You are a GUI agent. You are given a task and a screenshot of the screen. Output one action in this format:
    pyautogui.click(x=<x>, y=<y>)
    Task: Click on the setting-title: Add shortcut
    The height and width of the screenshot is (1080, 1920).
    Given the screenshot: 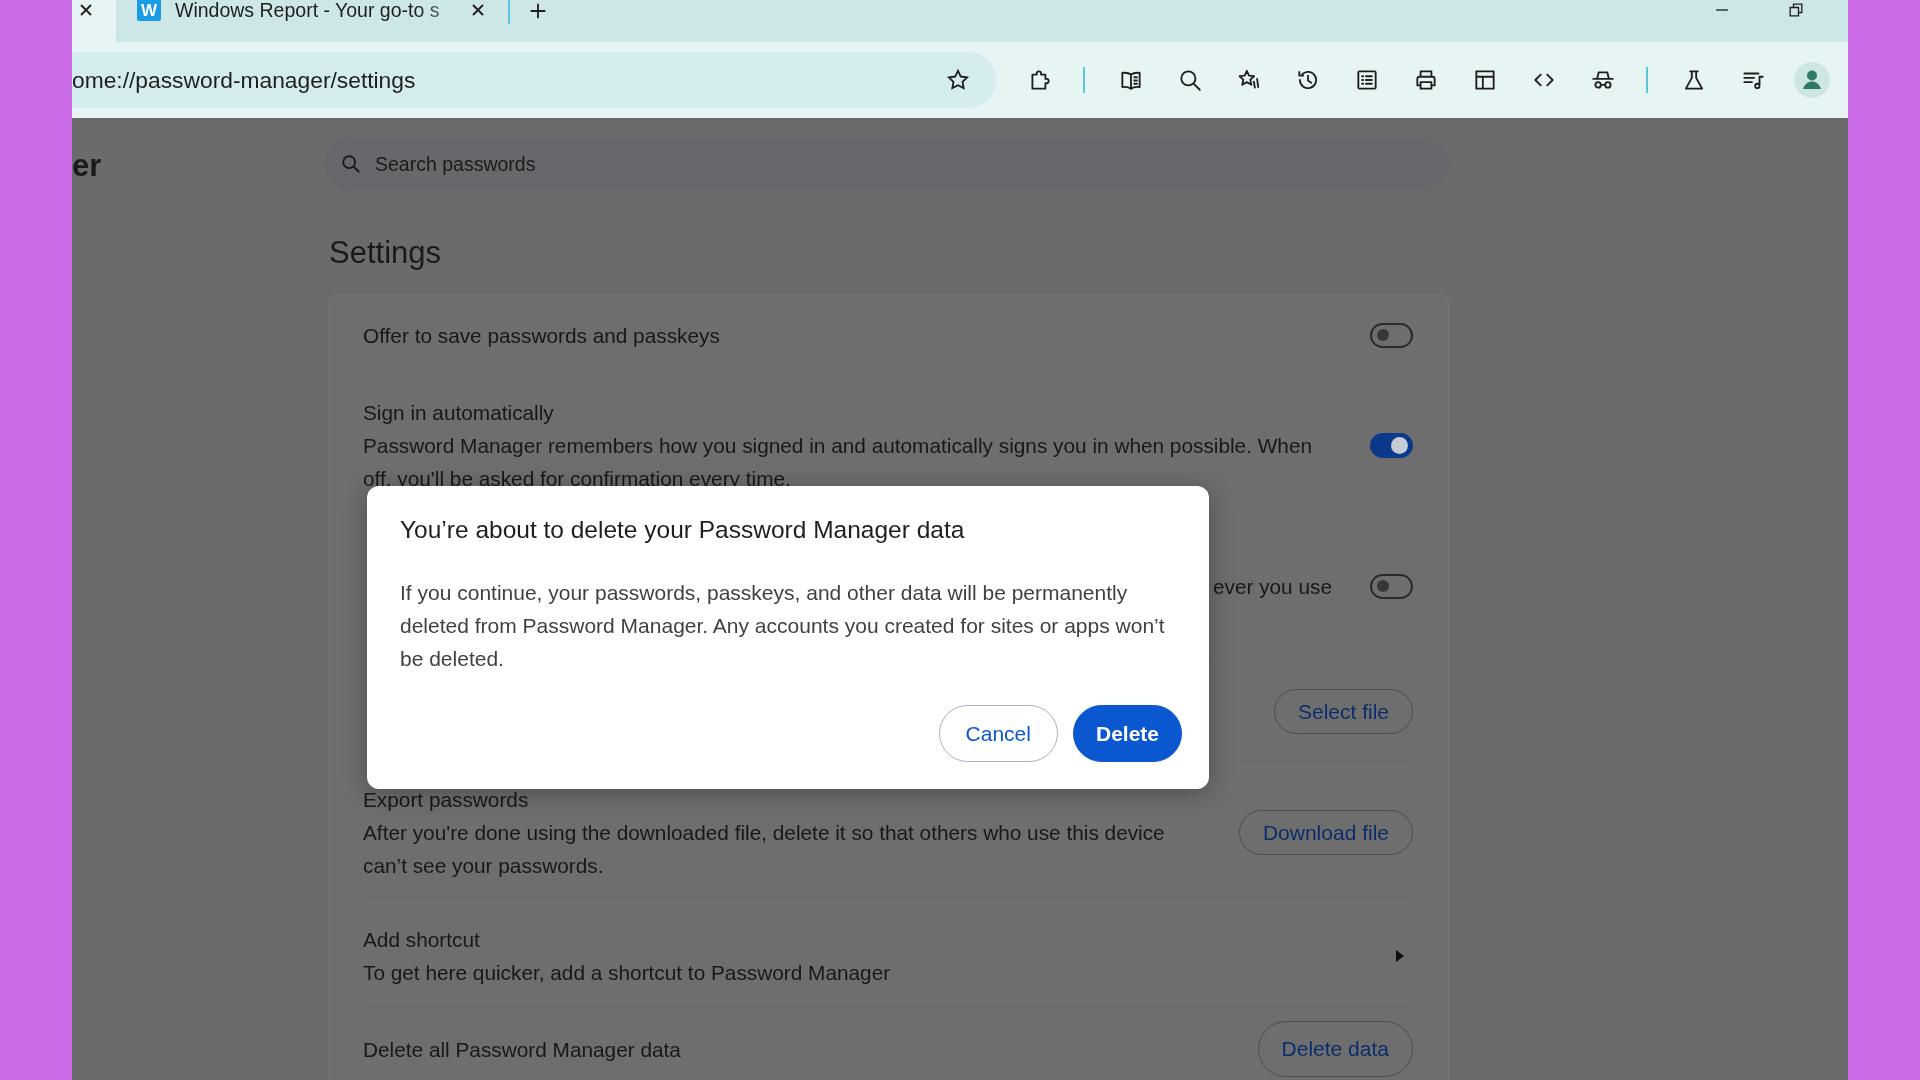 What is the action you would take?
    pyautogui.click(x=422, y=940)
    